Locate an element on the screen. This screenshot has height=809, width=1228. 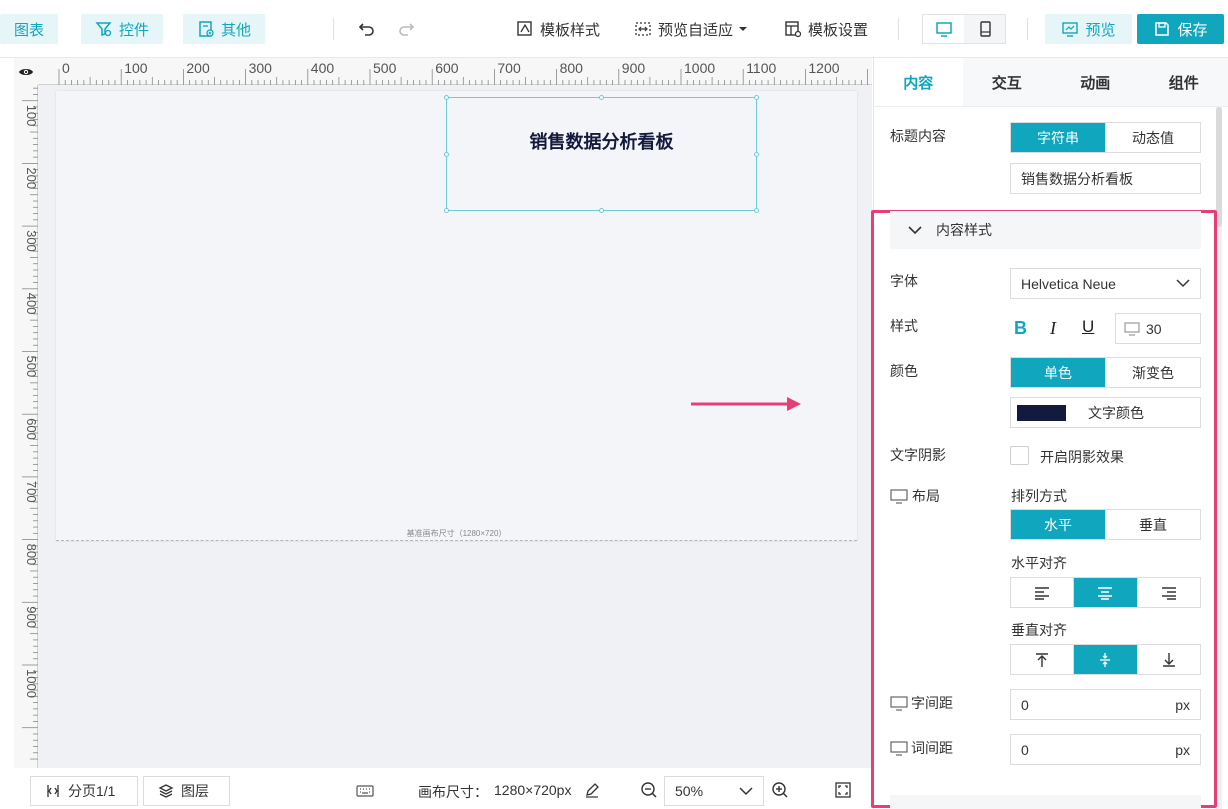
chart-button: 图表 is located at coordinates (29, 29).